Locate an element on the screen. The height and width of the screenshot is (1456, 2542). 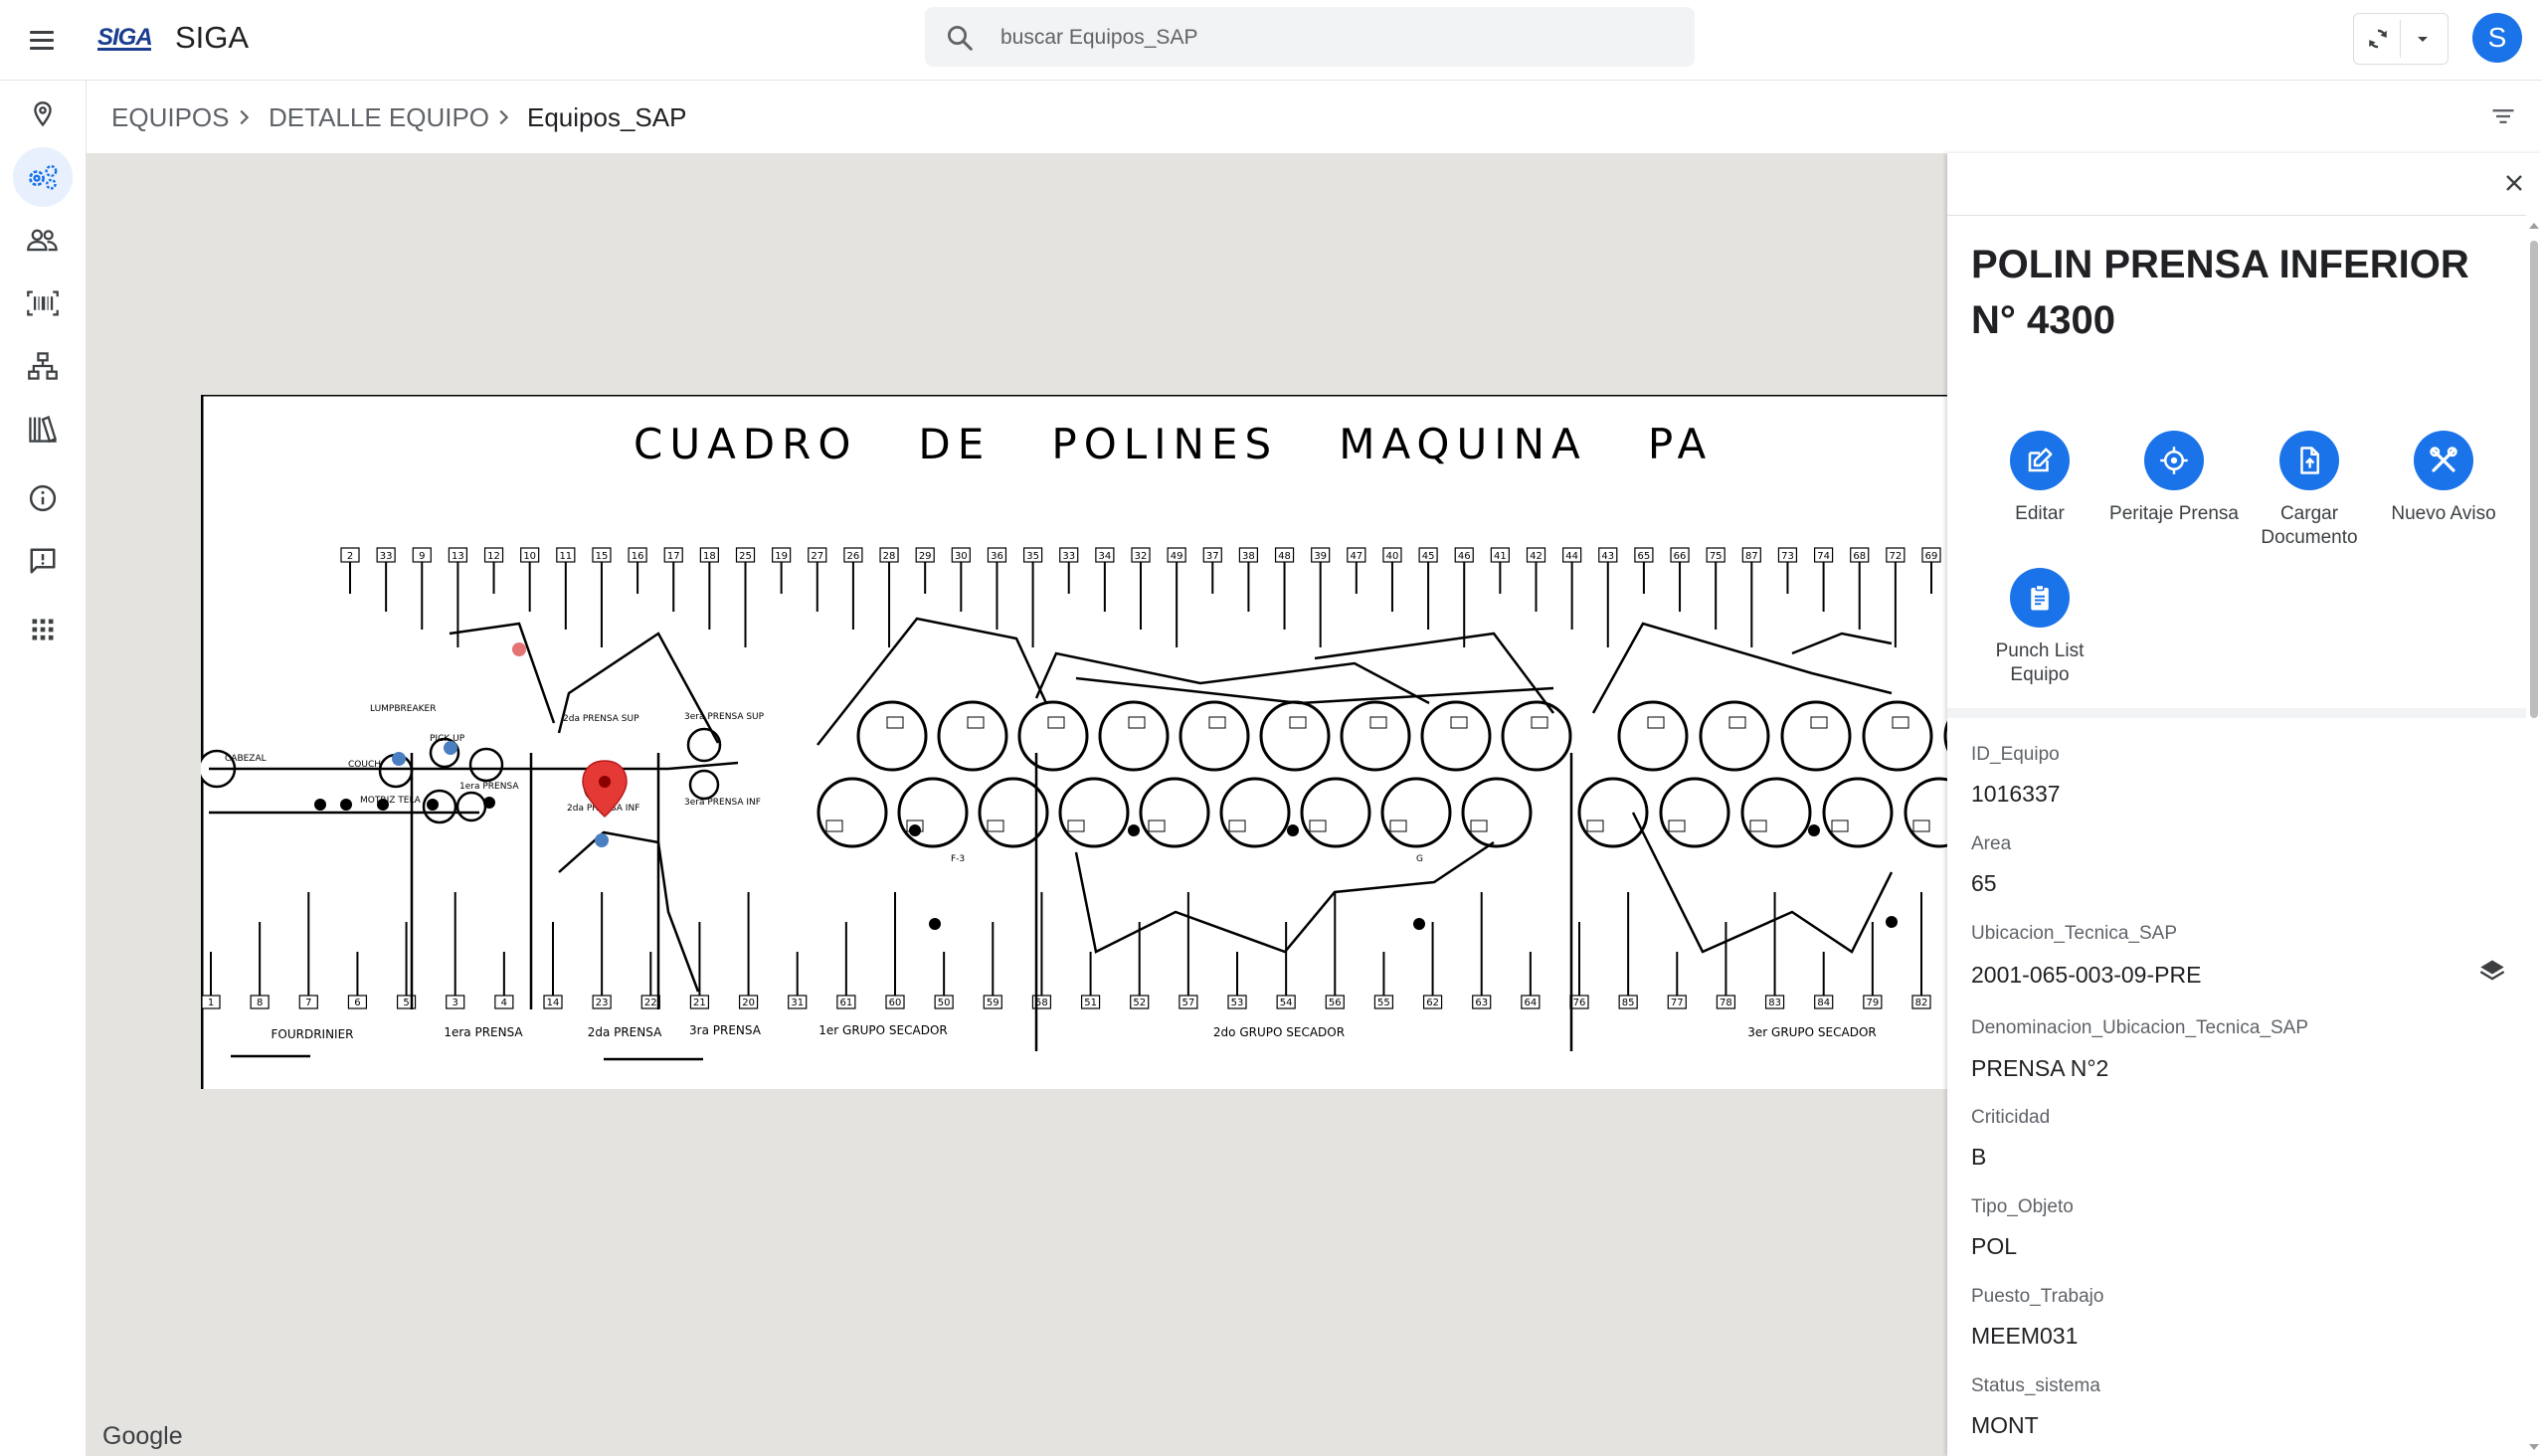
roll-number-tag: 49 is located at coordinates (1176, 597).